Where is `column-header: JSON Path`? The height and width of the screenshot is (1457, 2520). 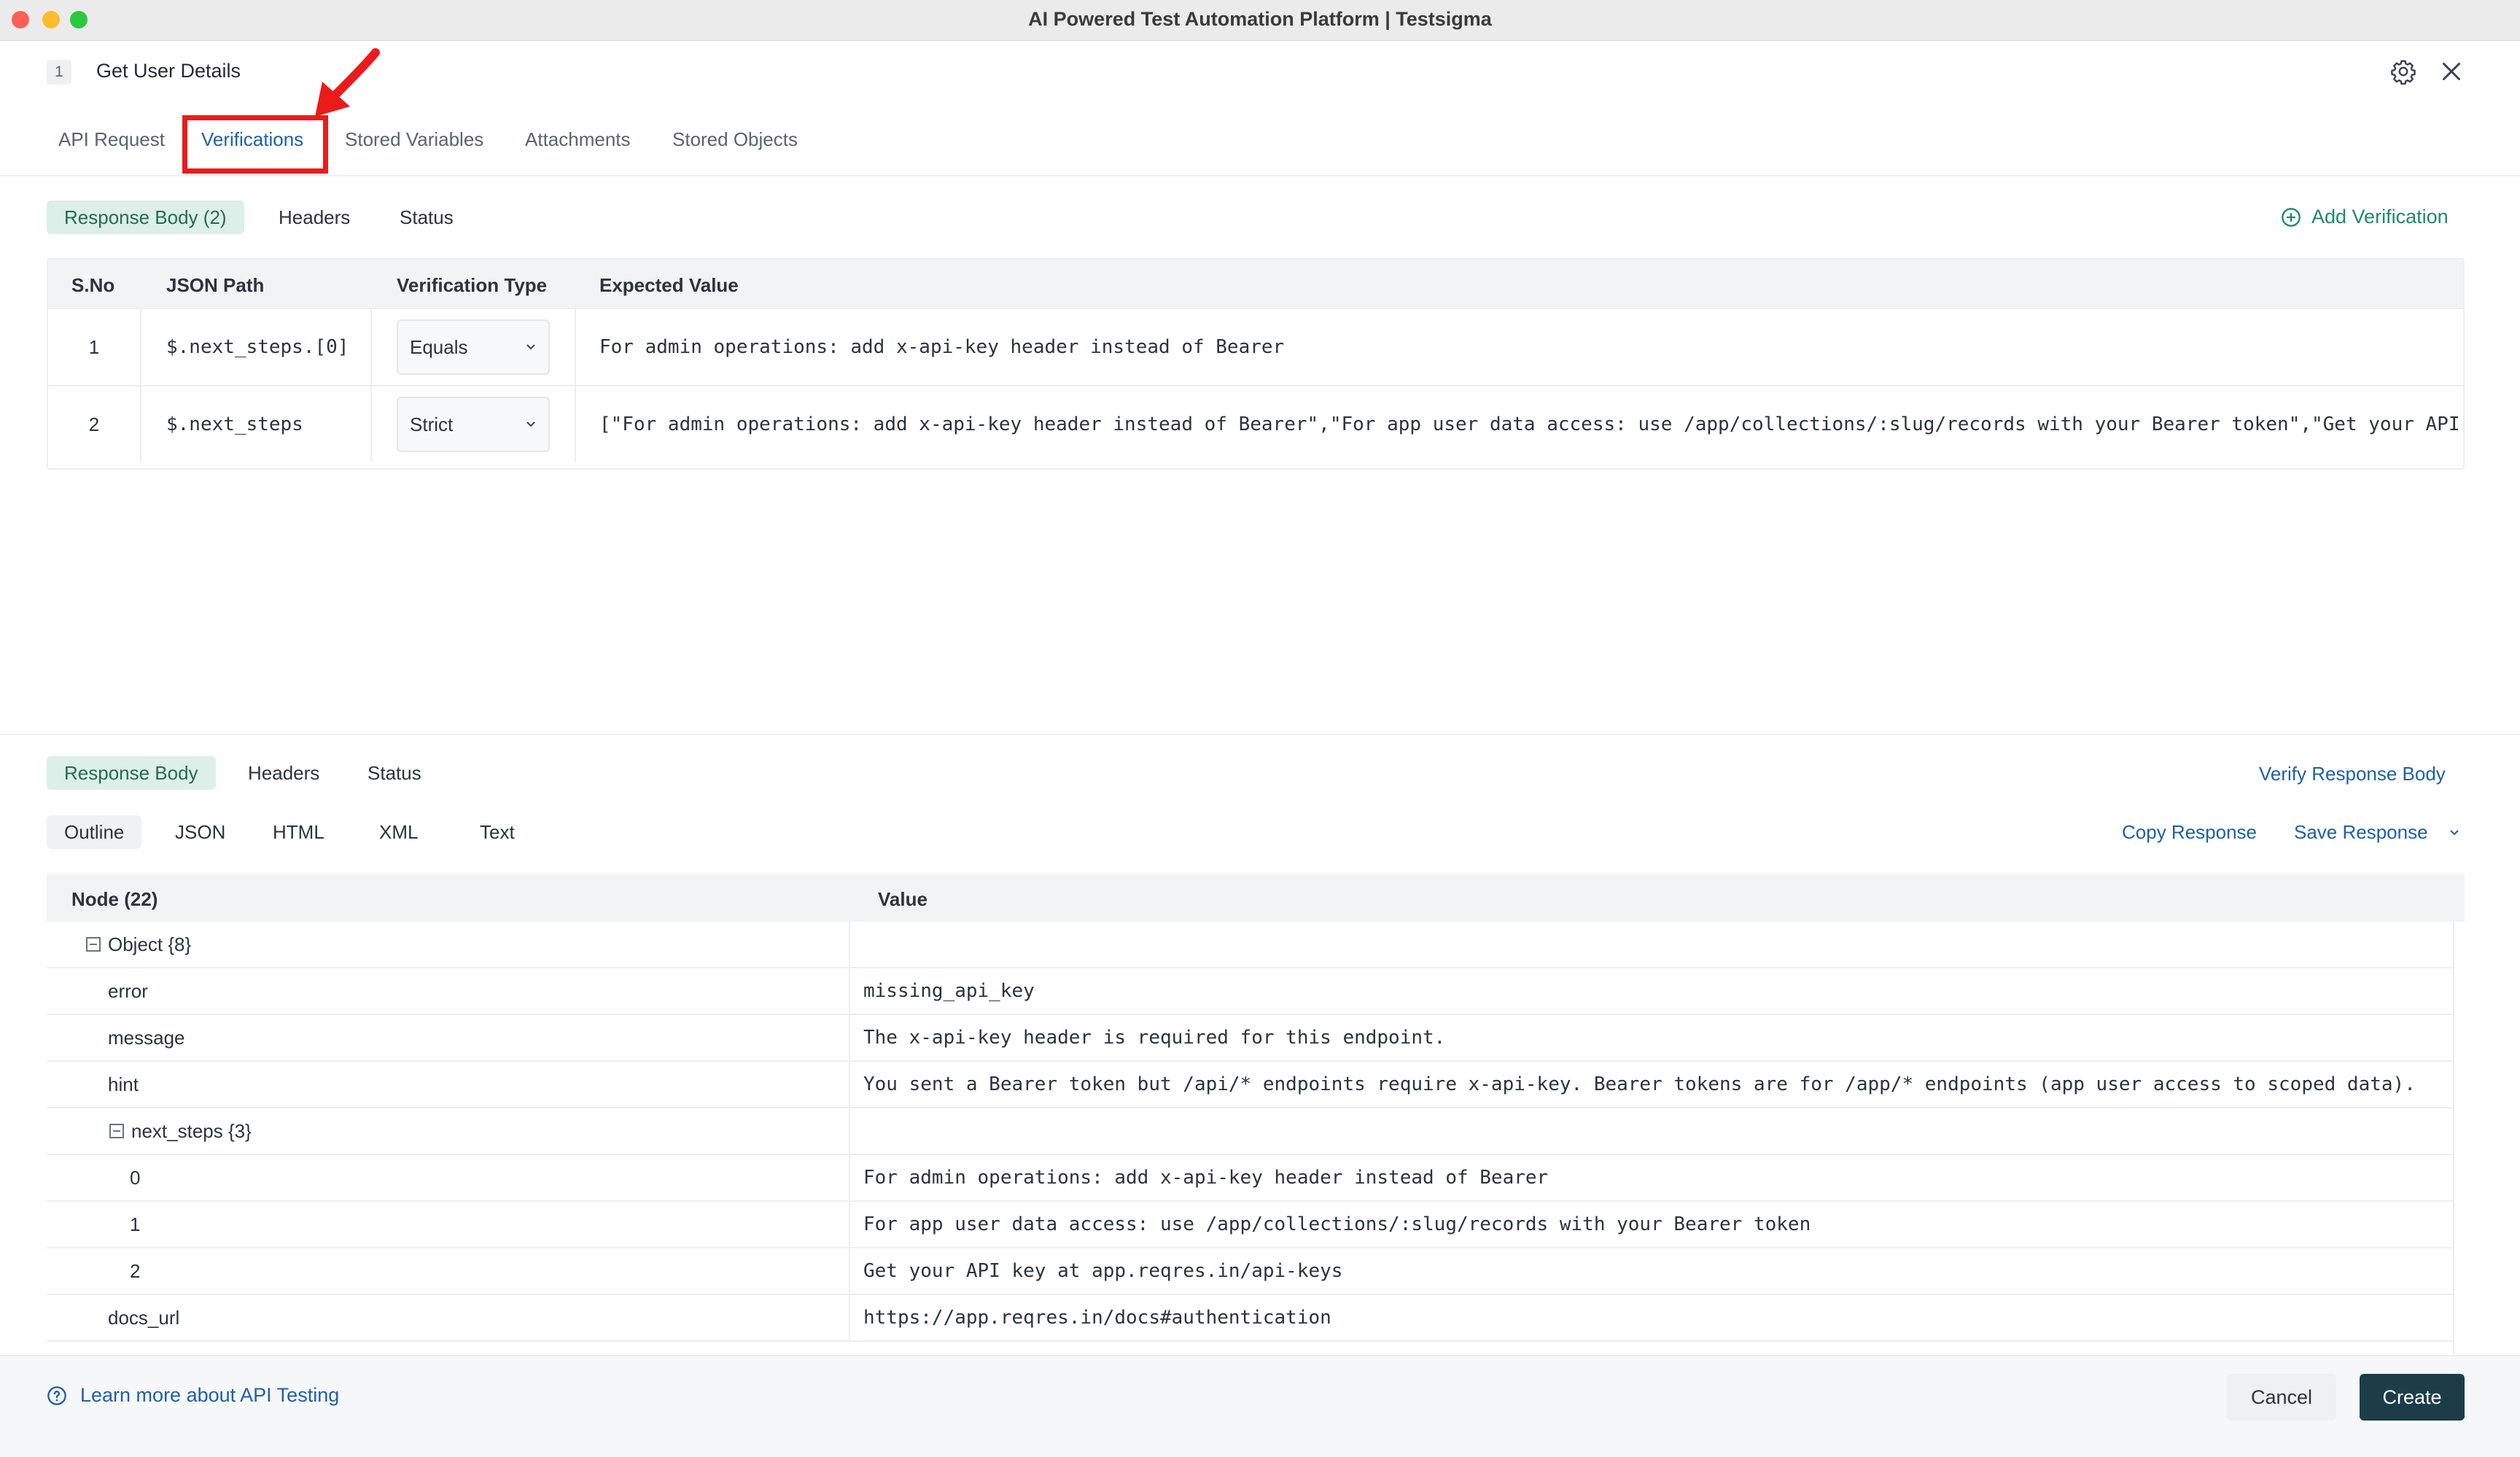
column-header: JSON Path is located at coordinates (215, 285).